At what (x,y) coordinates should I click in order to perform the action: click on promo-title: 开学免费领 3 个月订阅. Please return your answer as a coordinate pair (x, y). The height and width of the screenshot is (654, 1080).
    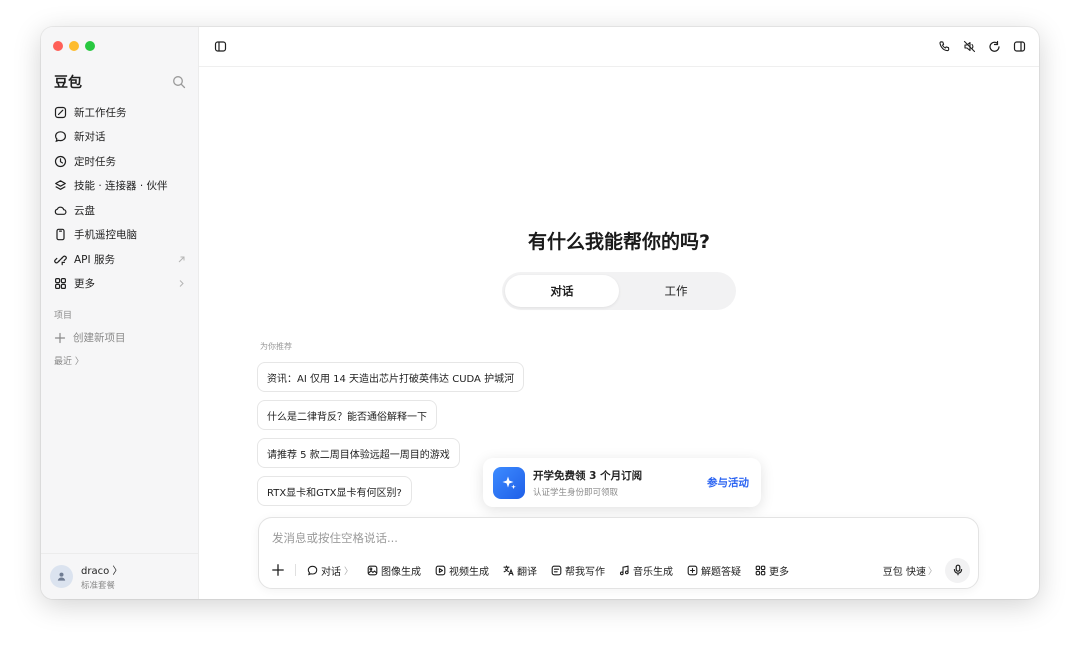
    Looking at the image, I should click on (588, 475).